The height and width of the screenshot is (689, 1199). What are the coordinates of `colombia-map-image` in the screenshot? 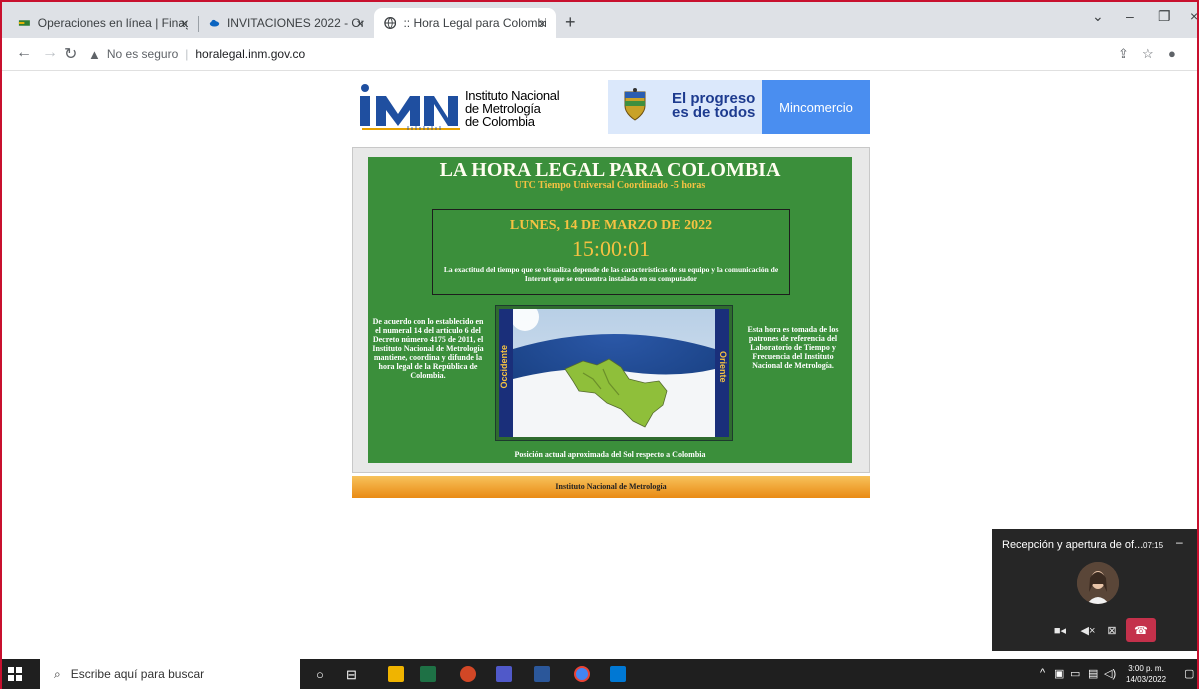 It's located at (614, 373).